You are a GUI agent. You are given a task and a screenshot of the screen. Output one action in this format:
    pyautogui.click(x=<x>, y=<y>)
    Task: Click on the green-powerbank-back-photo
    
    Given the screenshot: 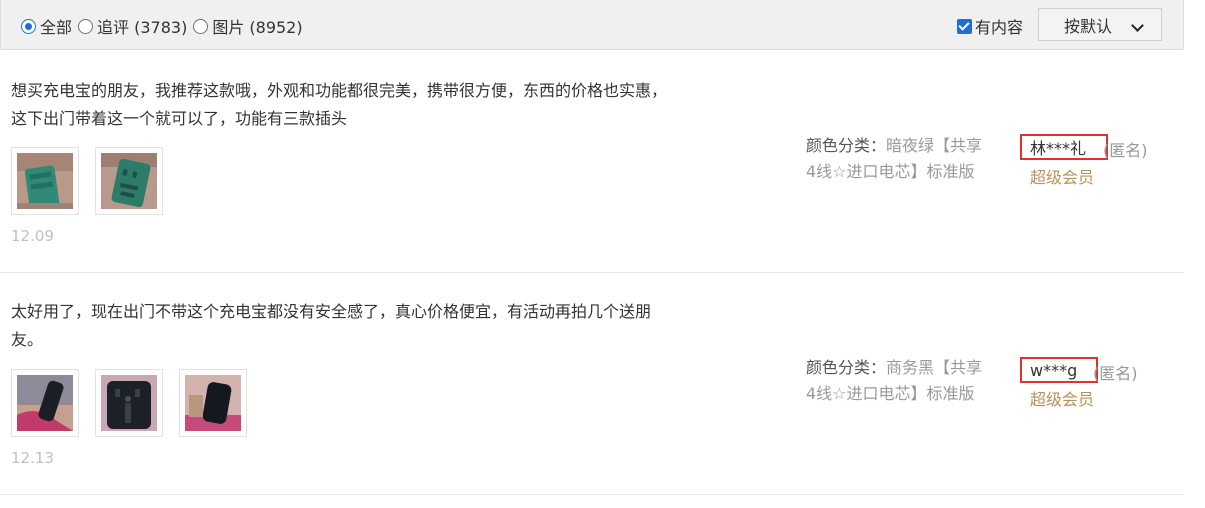 What is the action you would take?
    pyautogui.click(x=129, y=181)
    